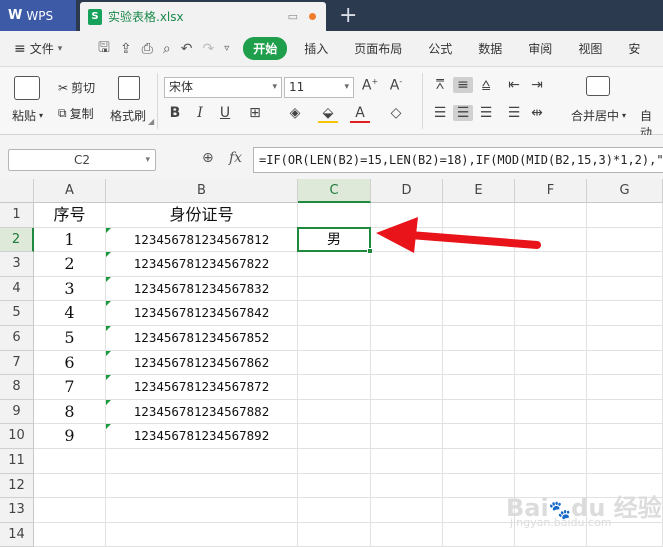 This screenshot has width=663, height=547. What do you see at coordinates (312, 16) in the screenshot?
I see `unsaved-dot-icon` at bounding box center [312, 16].